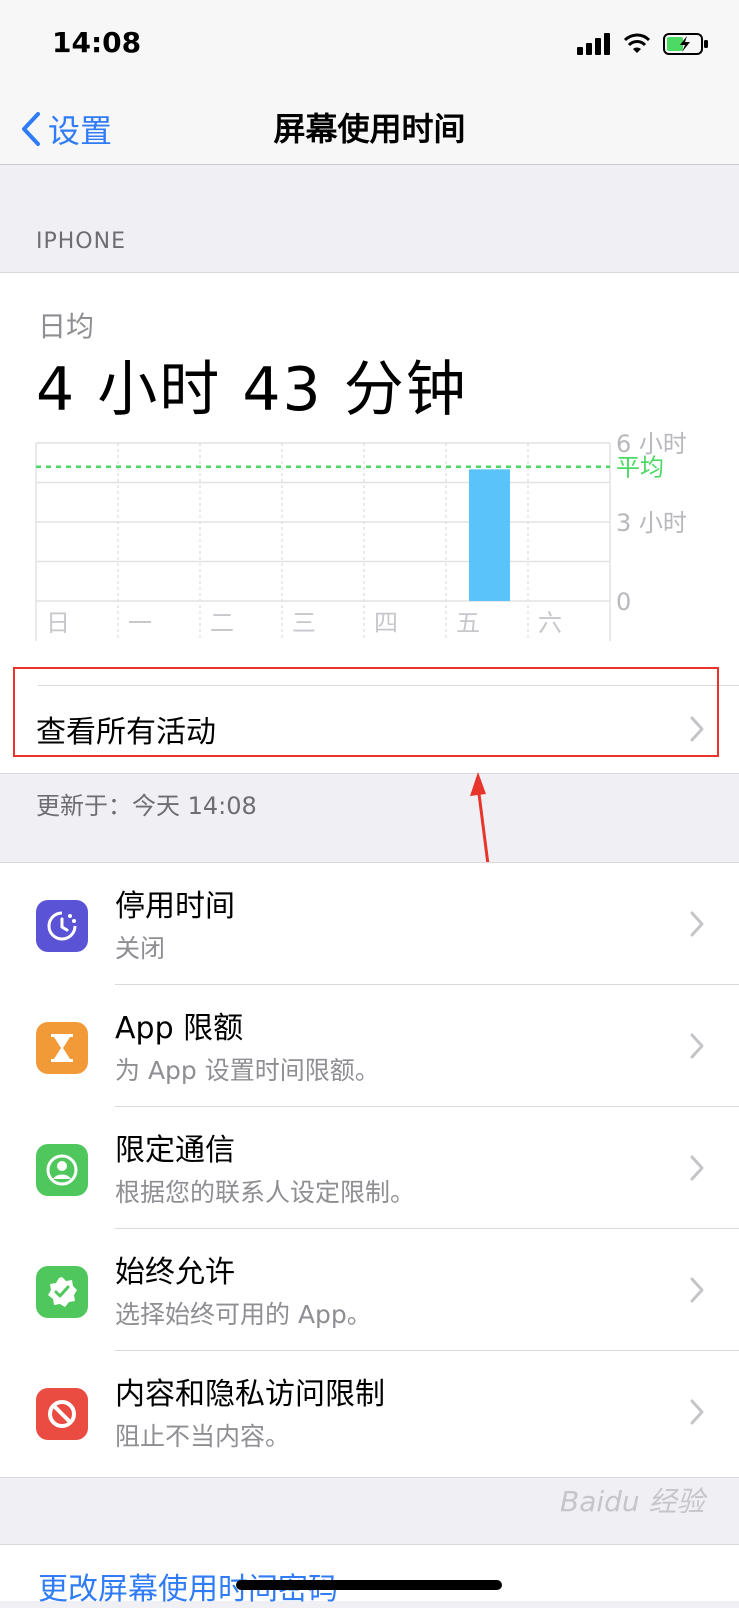 This screenshot has height=1608, width=739. I want to click on updated-timestamp: 更新于：今天 14:08, so click(146, 806).